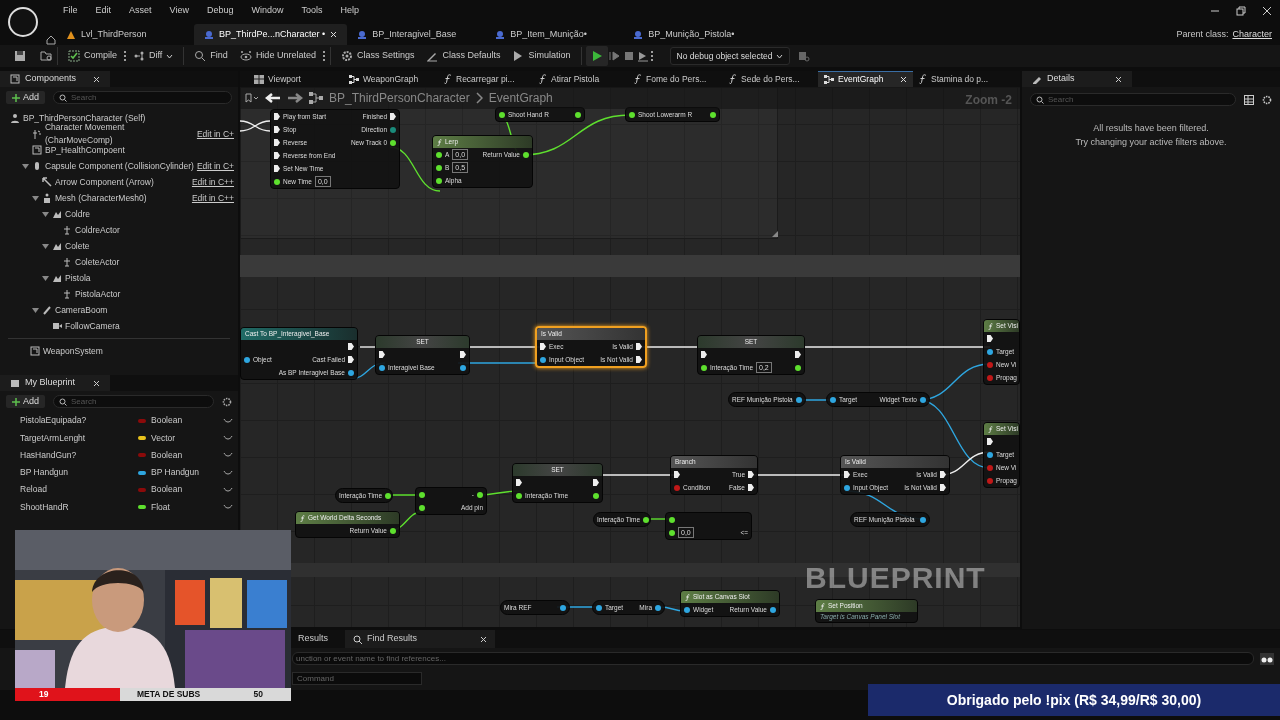 This screenshot has height=720, width=1280. Describe the element at coordinates (119, 166) in the screenshot. I see `tree-item: Capsule Component (CollisionCylinder) Edit in C+` at that location.